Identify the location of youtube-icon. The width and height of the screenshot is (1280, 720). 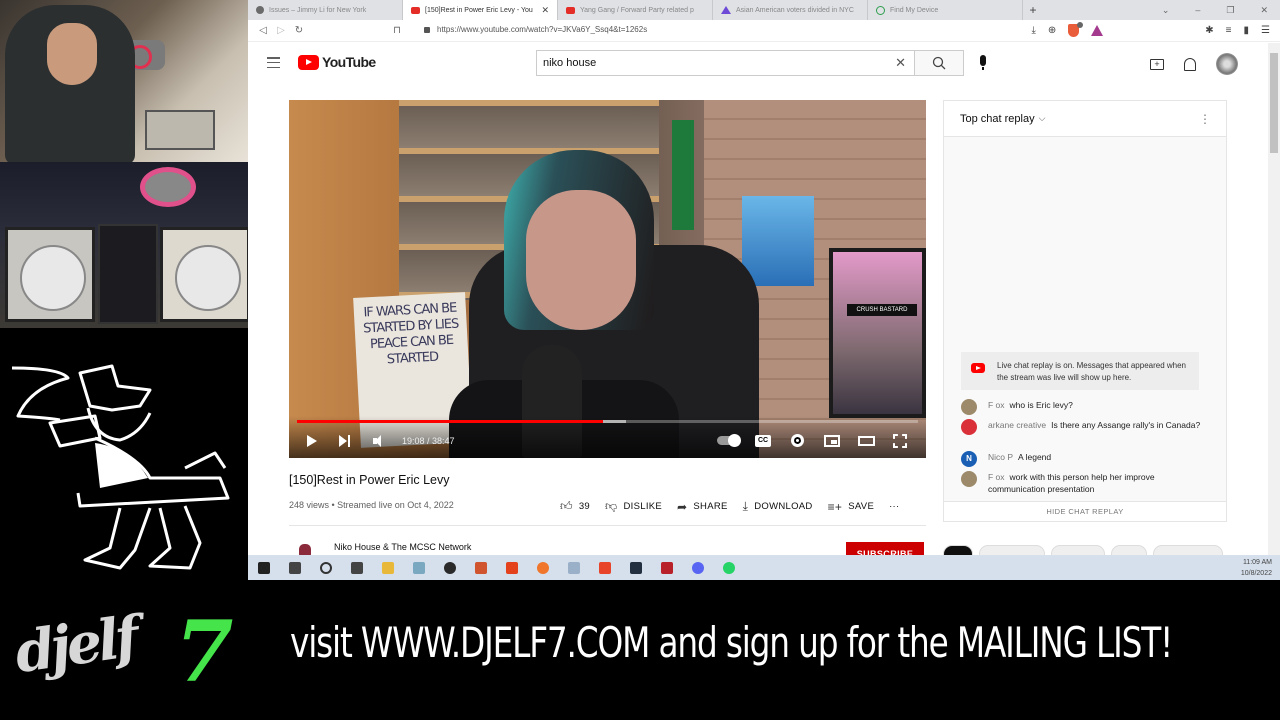
(978, 368).